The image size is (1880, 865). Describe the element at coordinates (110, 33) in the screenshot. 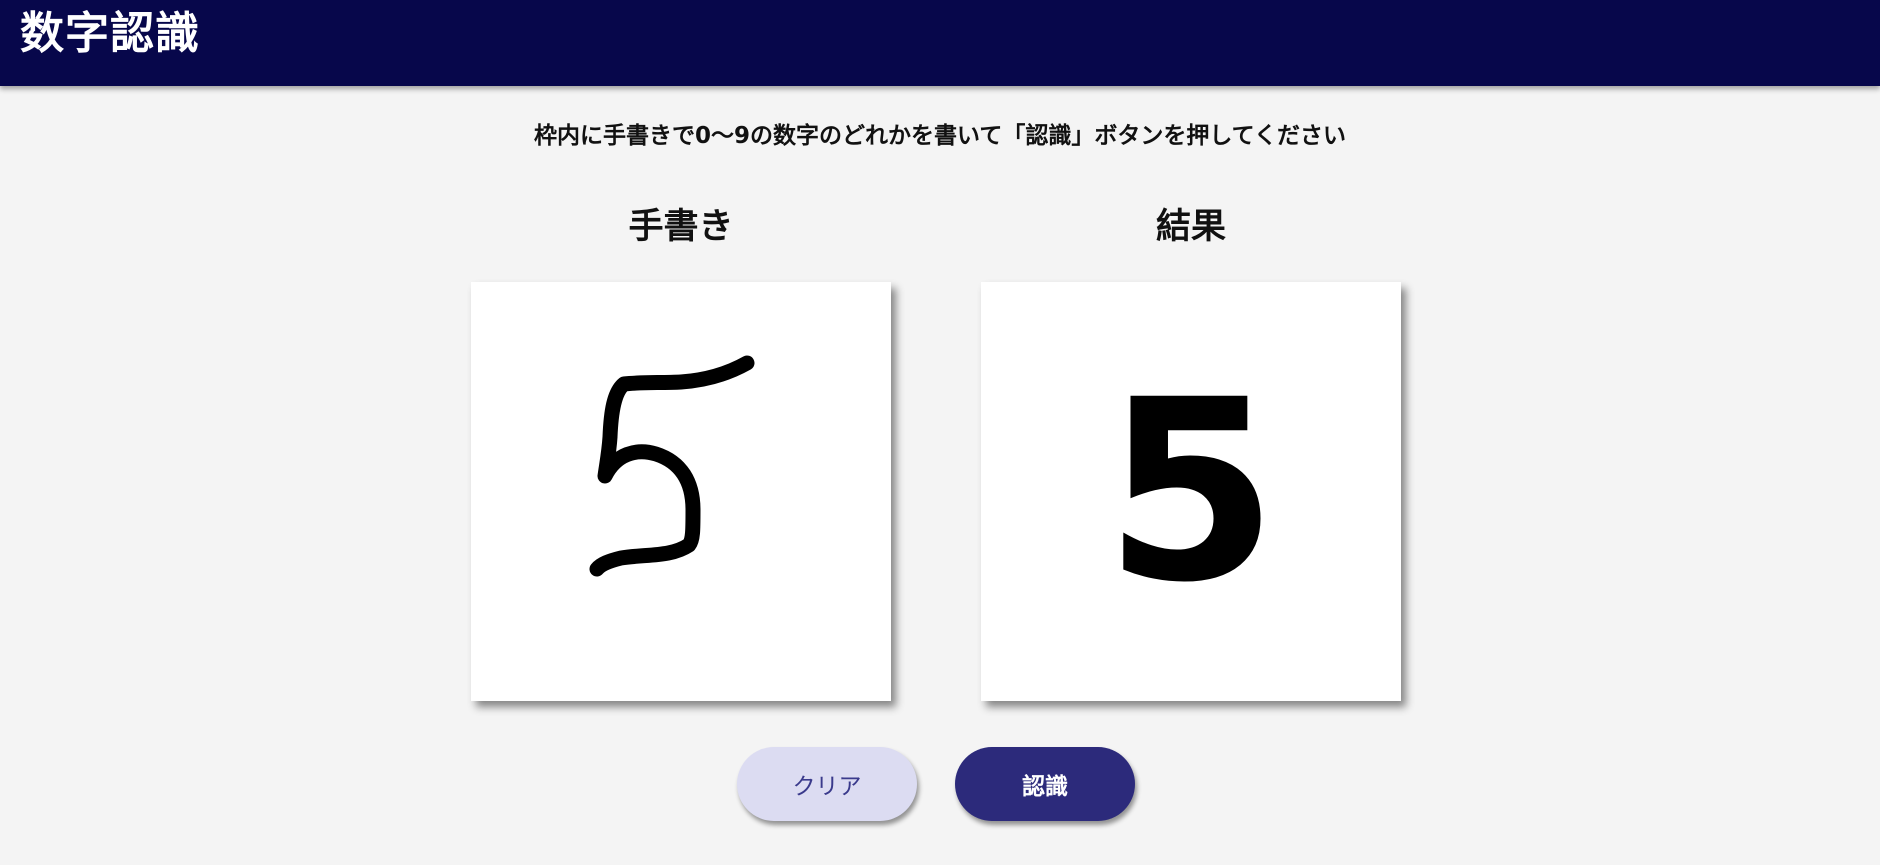

I see `app-title: 数字認識` at that location.